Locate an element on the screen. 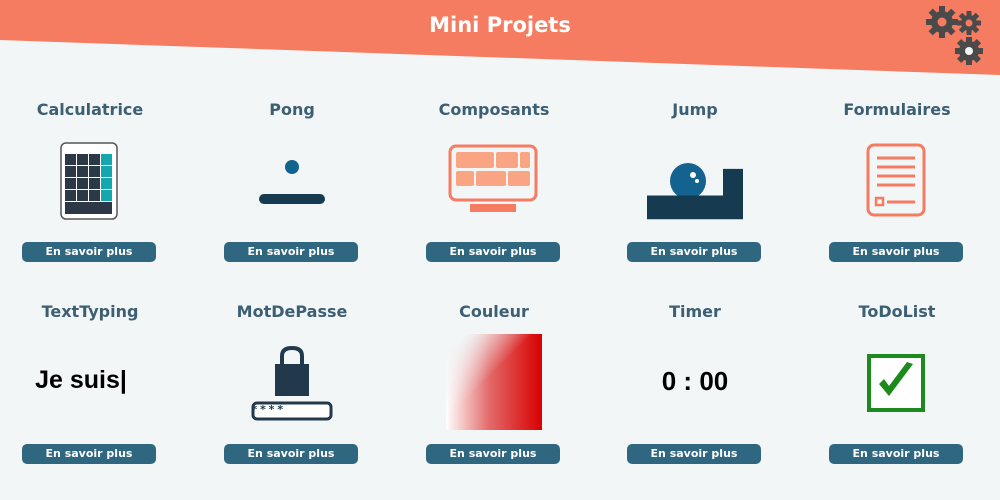 The image size is (1000, 500). pong-icon is located at coordinates (292, 182).